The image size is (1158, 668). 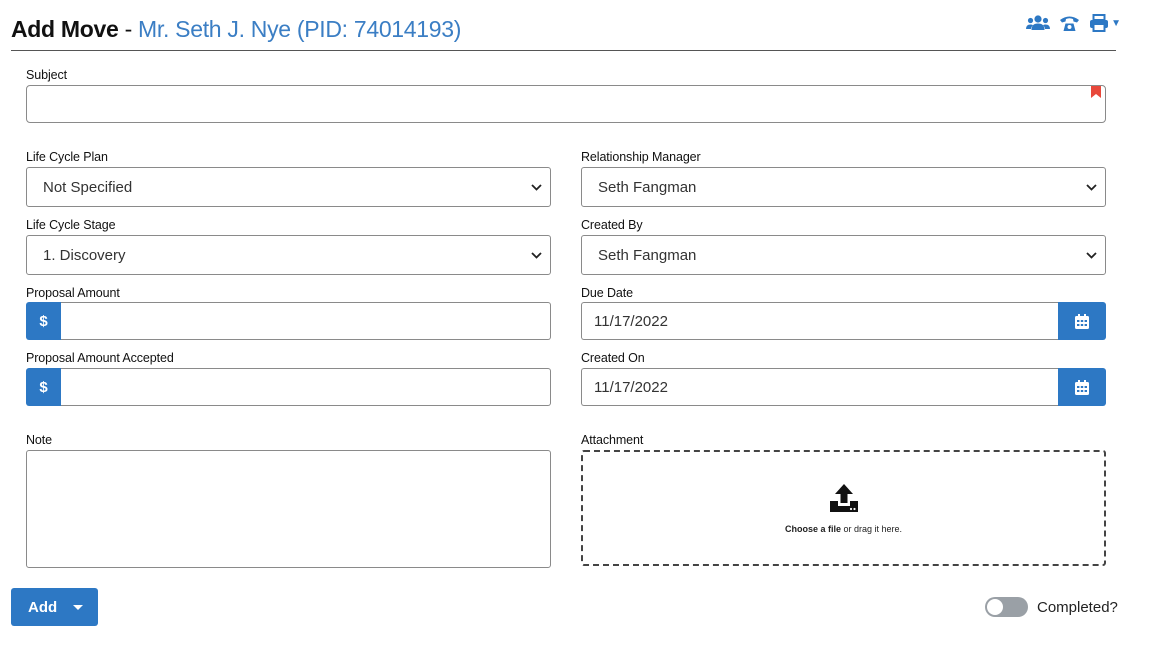 I want to click on life-cycle-plan-select: Not Specified, so click(x=288, y=187).